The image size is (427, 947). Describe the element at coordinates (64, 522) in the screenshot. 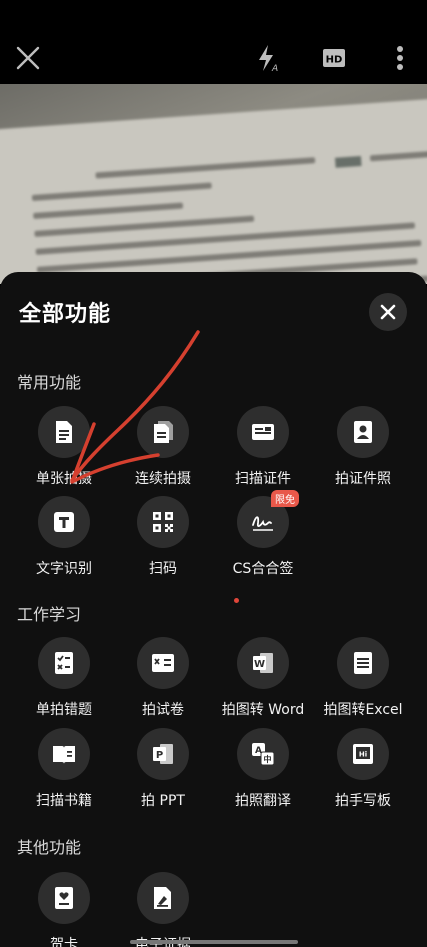

I see `text-recognition-icon` at that location.